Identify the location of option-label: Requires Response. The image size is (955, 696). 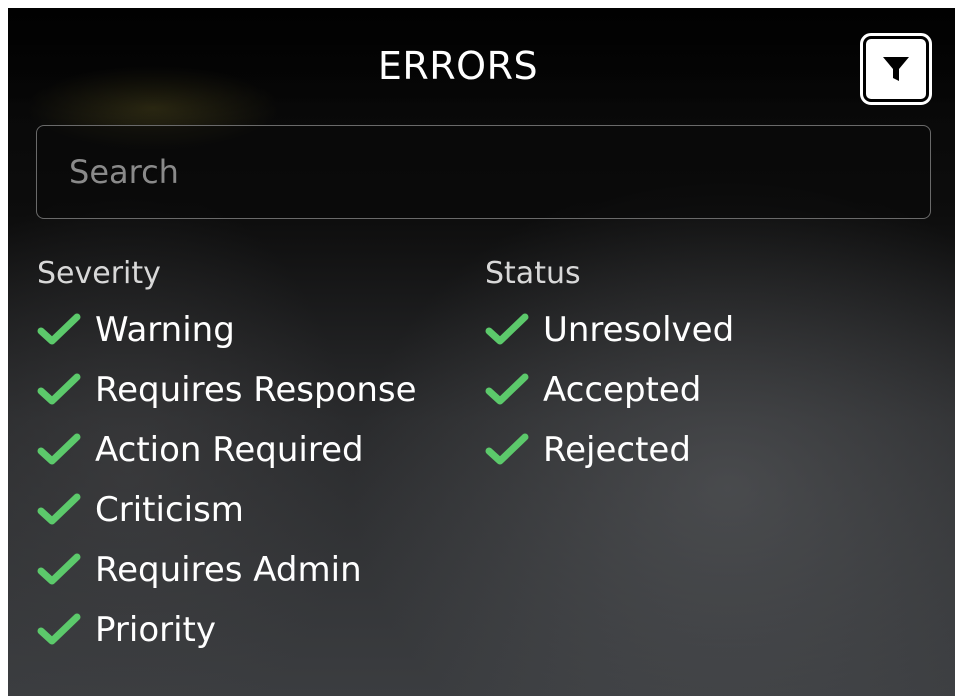
(256, 390).